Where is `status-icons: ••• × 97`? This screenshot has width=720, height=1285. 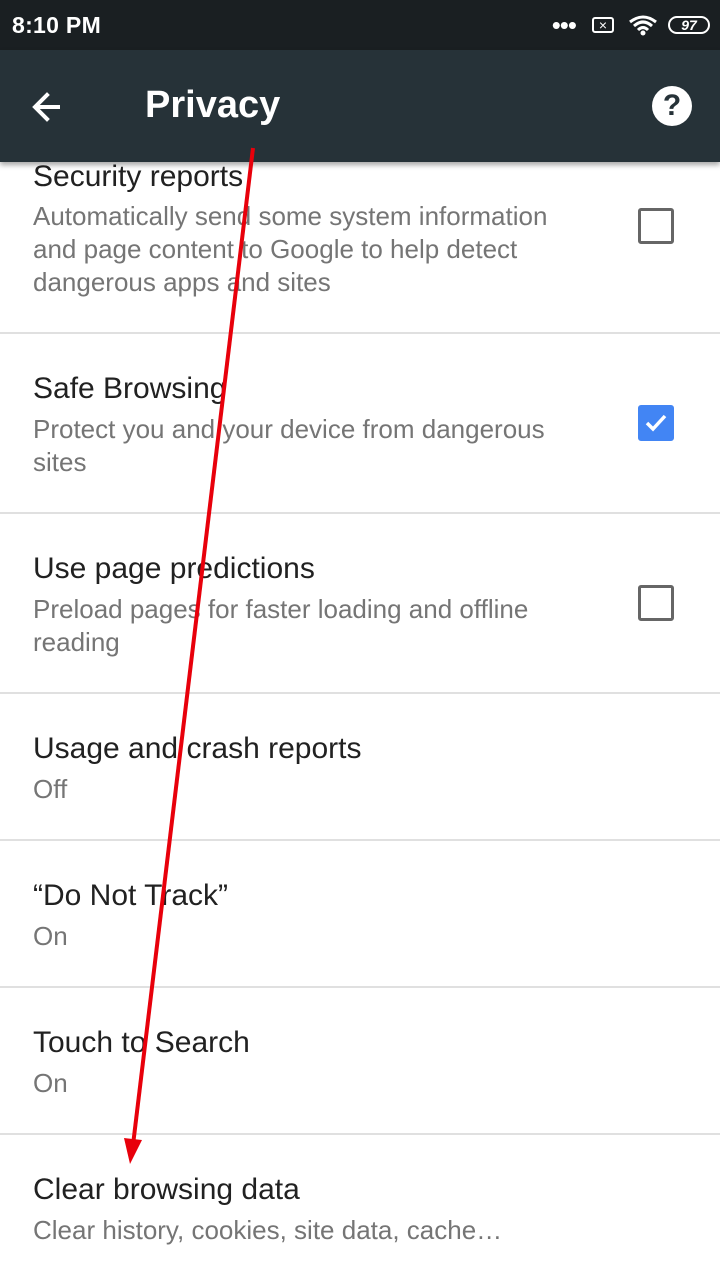 status-icons: ••• × 97 is located at coordinates (631, 25).